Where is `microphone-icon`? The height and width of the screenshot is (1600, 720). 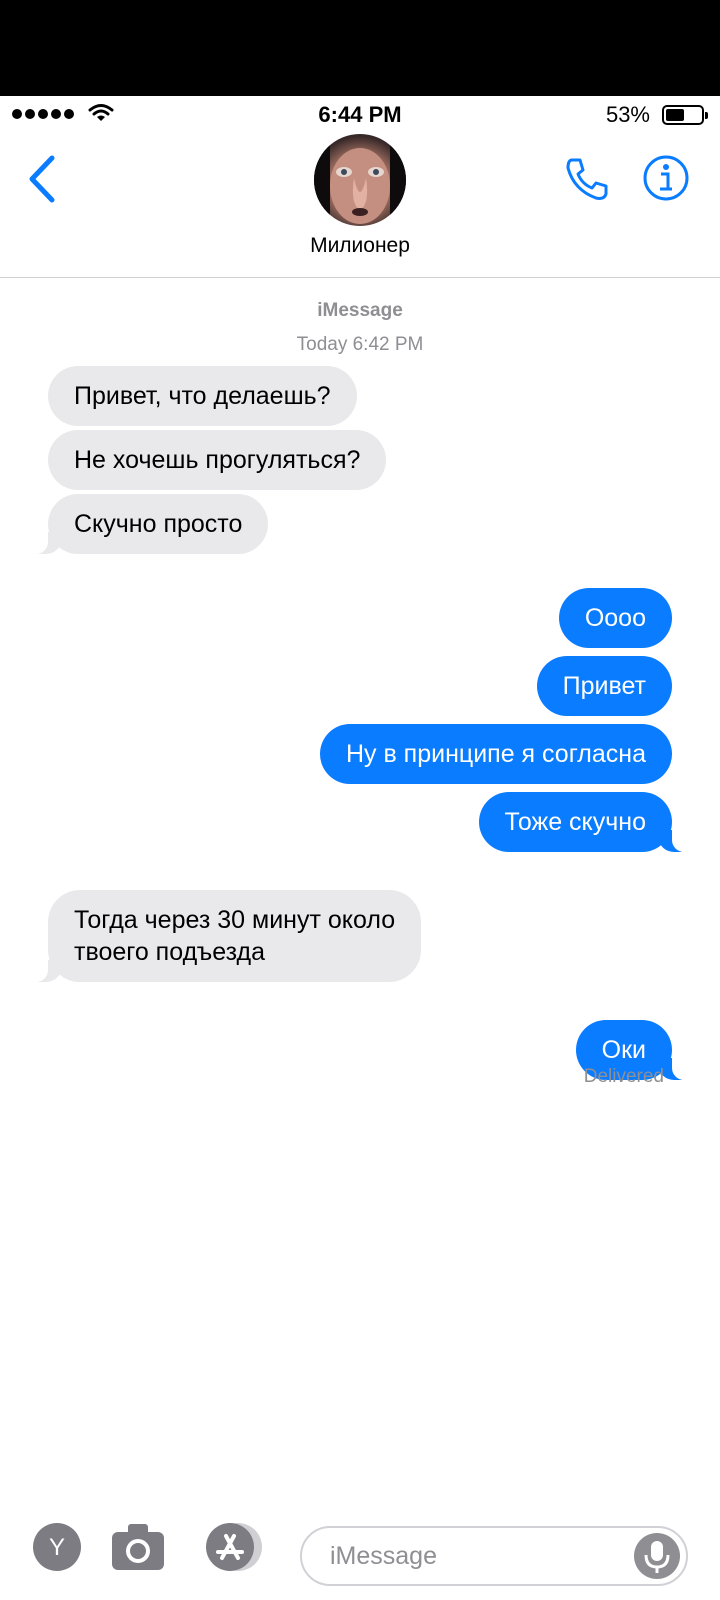
microphone-icon is located at coordinates (657, 1556).